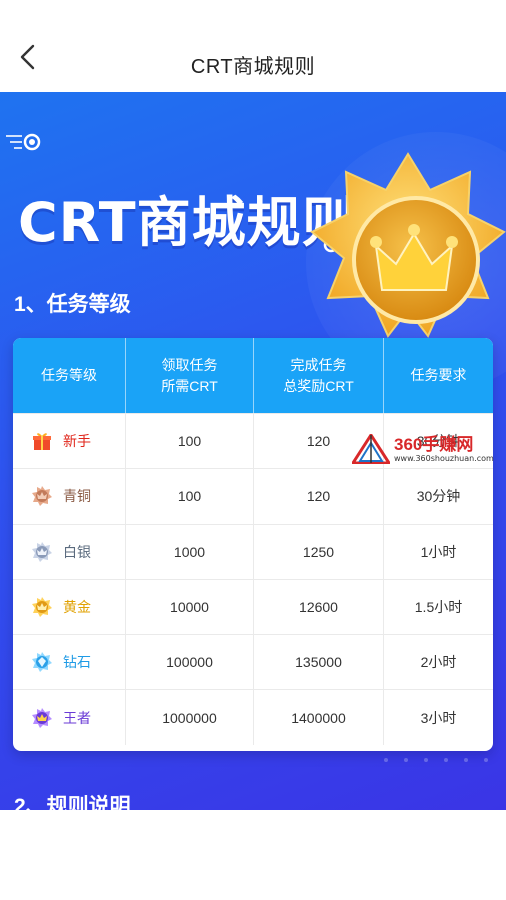  What do you see at coordinates (42, 496) in the screenshot?
I see `bronze-badge-icon` at bounding box center [42, 496].